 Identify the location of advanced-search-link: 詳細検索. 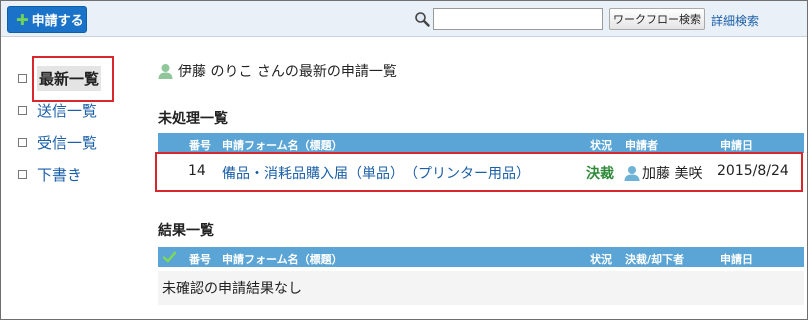
(735, 20).